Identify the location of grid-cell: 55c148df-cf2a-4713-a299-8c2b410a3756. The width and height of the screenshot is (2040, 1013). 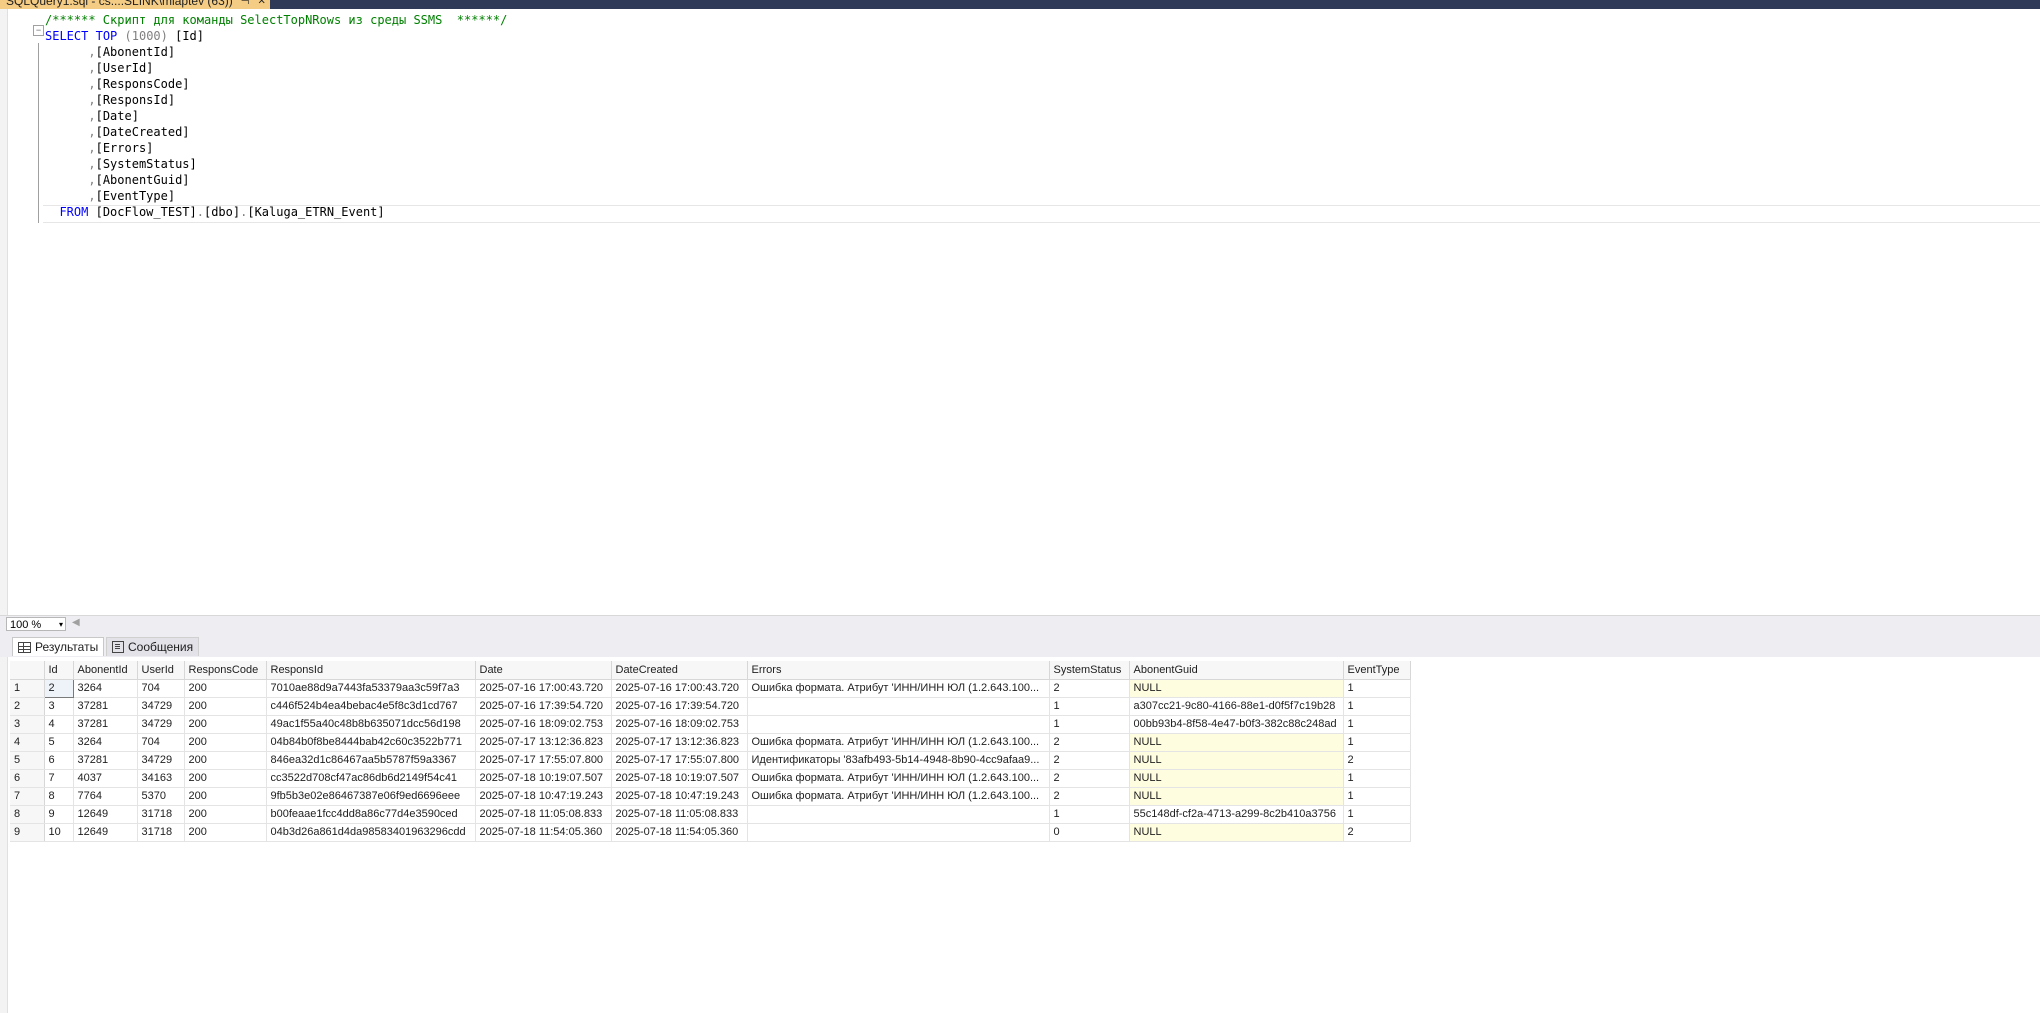
(1236, 814).